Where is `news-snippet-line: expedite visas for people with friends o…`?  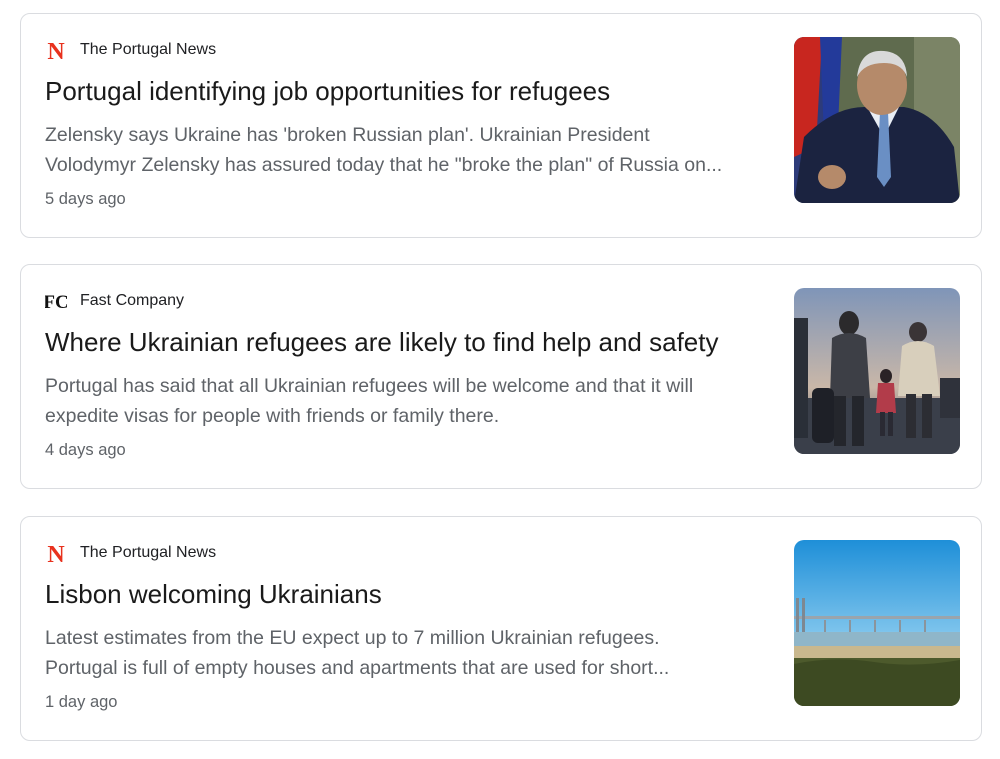
news-snippet-line: expedite visas for people with friends o… is located at coordinates (272, 415).